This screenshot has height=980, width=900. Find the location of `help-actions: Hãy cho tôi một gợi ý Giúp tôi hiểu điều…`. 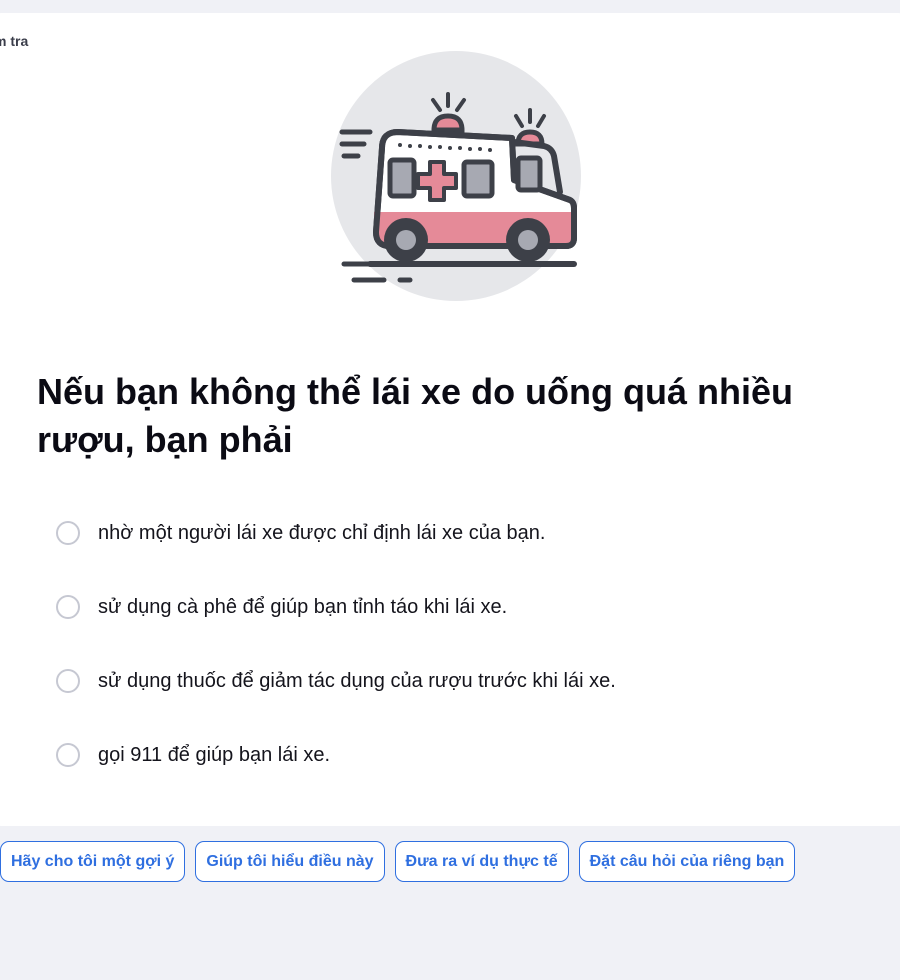

help-actions: Hãy cho tôi một gợi ý Giúp tôi hiểu điều… is located at coordinates (398, 861).